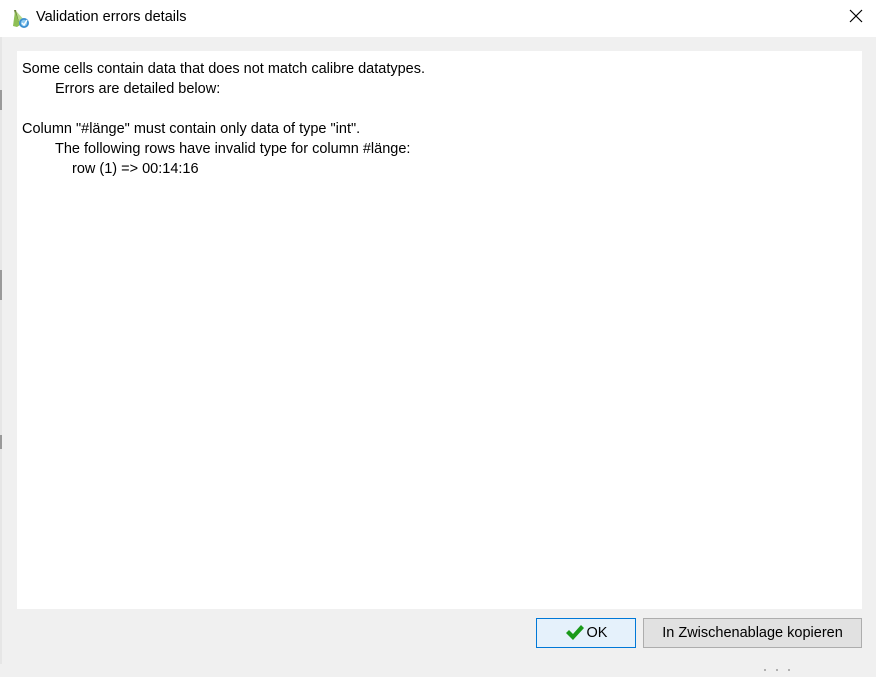 Image resolution: width=876 pixels, height=677 pixels. What do you see at coordinates (442, 109) in the screenshot?
I see `message-line` at bounding box center [442, 109].